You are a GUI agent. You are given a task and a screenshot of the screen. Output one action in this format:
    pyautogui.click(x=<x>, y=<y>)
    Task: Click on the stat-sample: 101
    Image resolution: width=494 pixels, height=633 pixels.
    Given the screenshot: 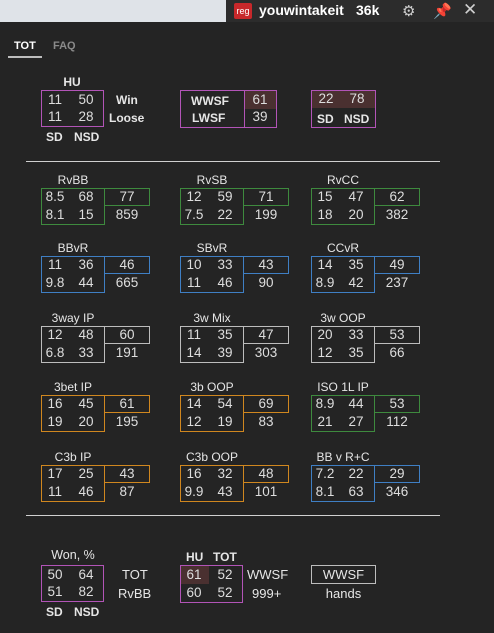 What is the action you would take?
    pyautogui.click(x=266, y=491)
    